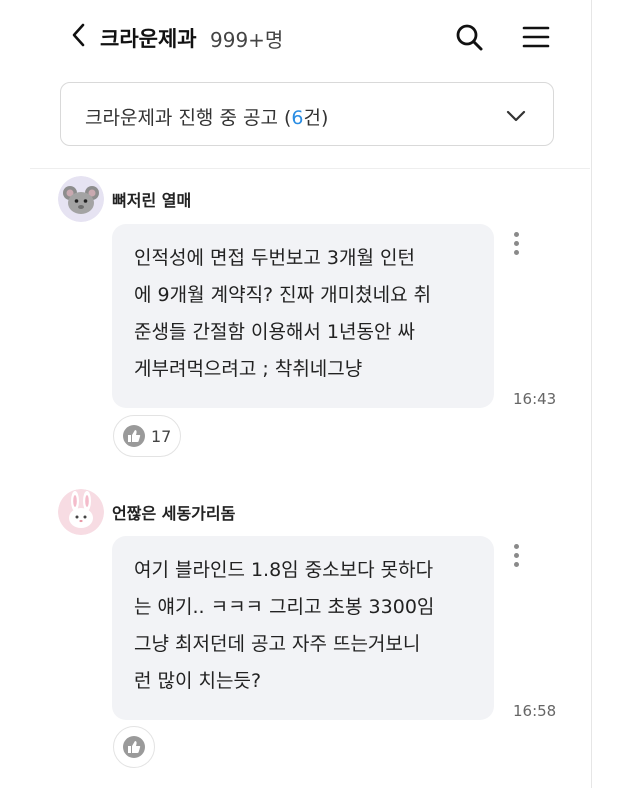 This screenshot has height=788, width=640. I want to click on chevron-left-icon, so click(78, 35).